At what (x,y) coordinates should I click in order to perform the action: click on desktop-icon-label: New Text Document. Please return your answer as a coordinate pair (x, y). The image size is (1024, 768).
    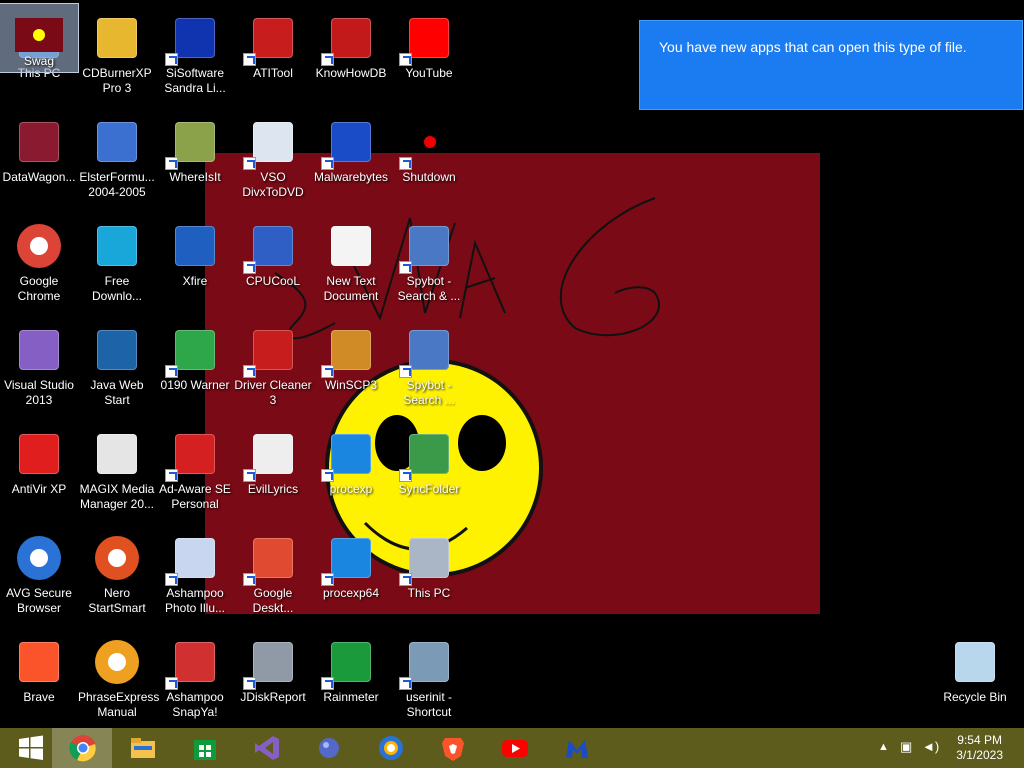
    Looking at the image, I should click on (351, 288).